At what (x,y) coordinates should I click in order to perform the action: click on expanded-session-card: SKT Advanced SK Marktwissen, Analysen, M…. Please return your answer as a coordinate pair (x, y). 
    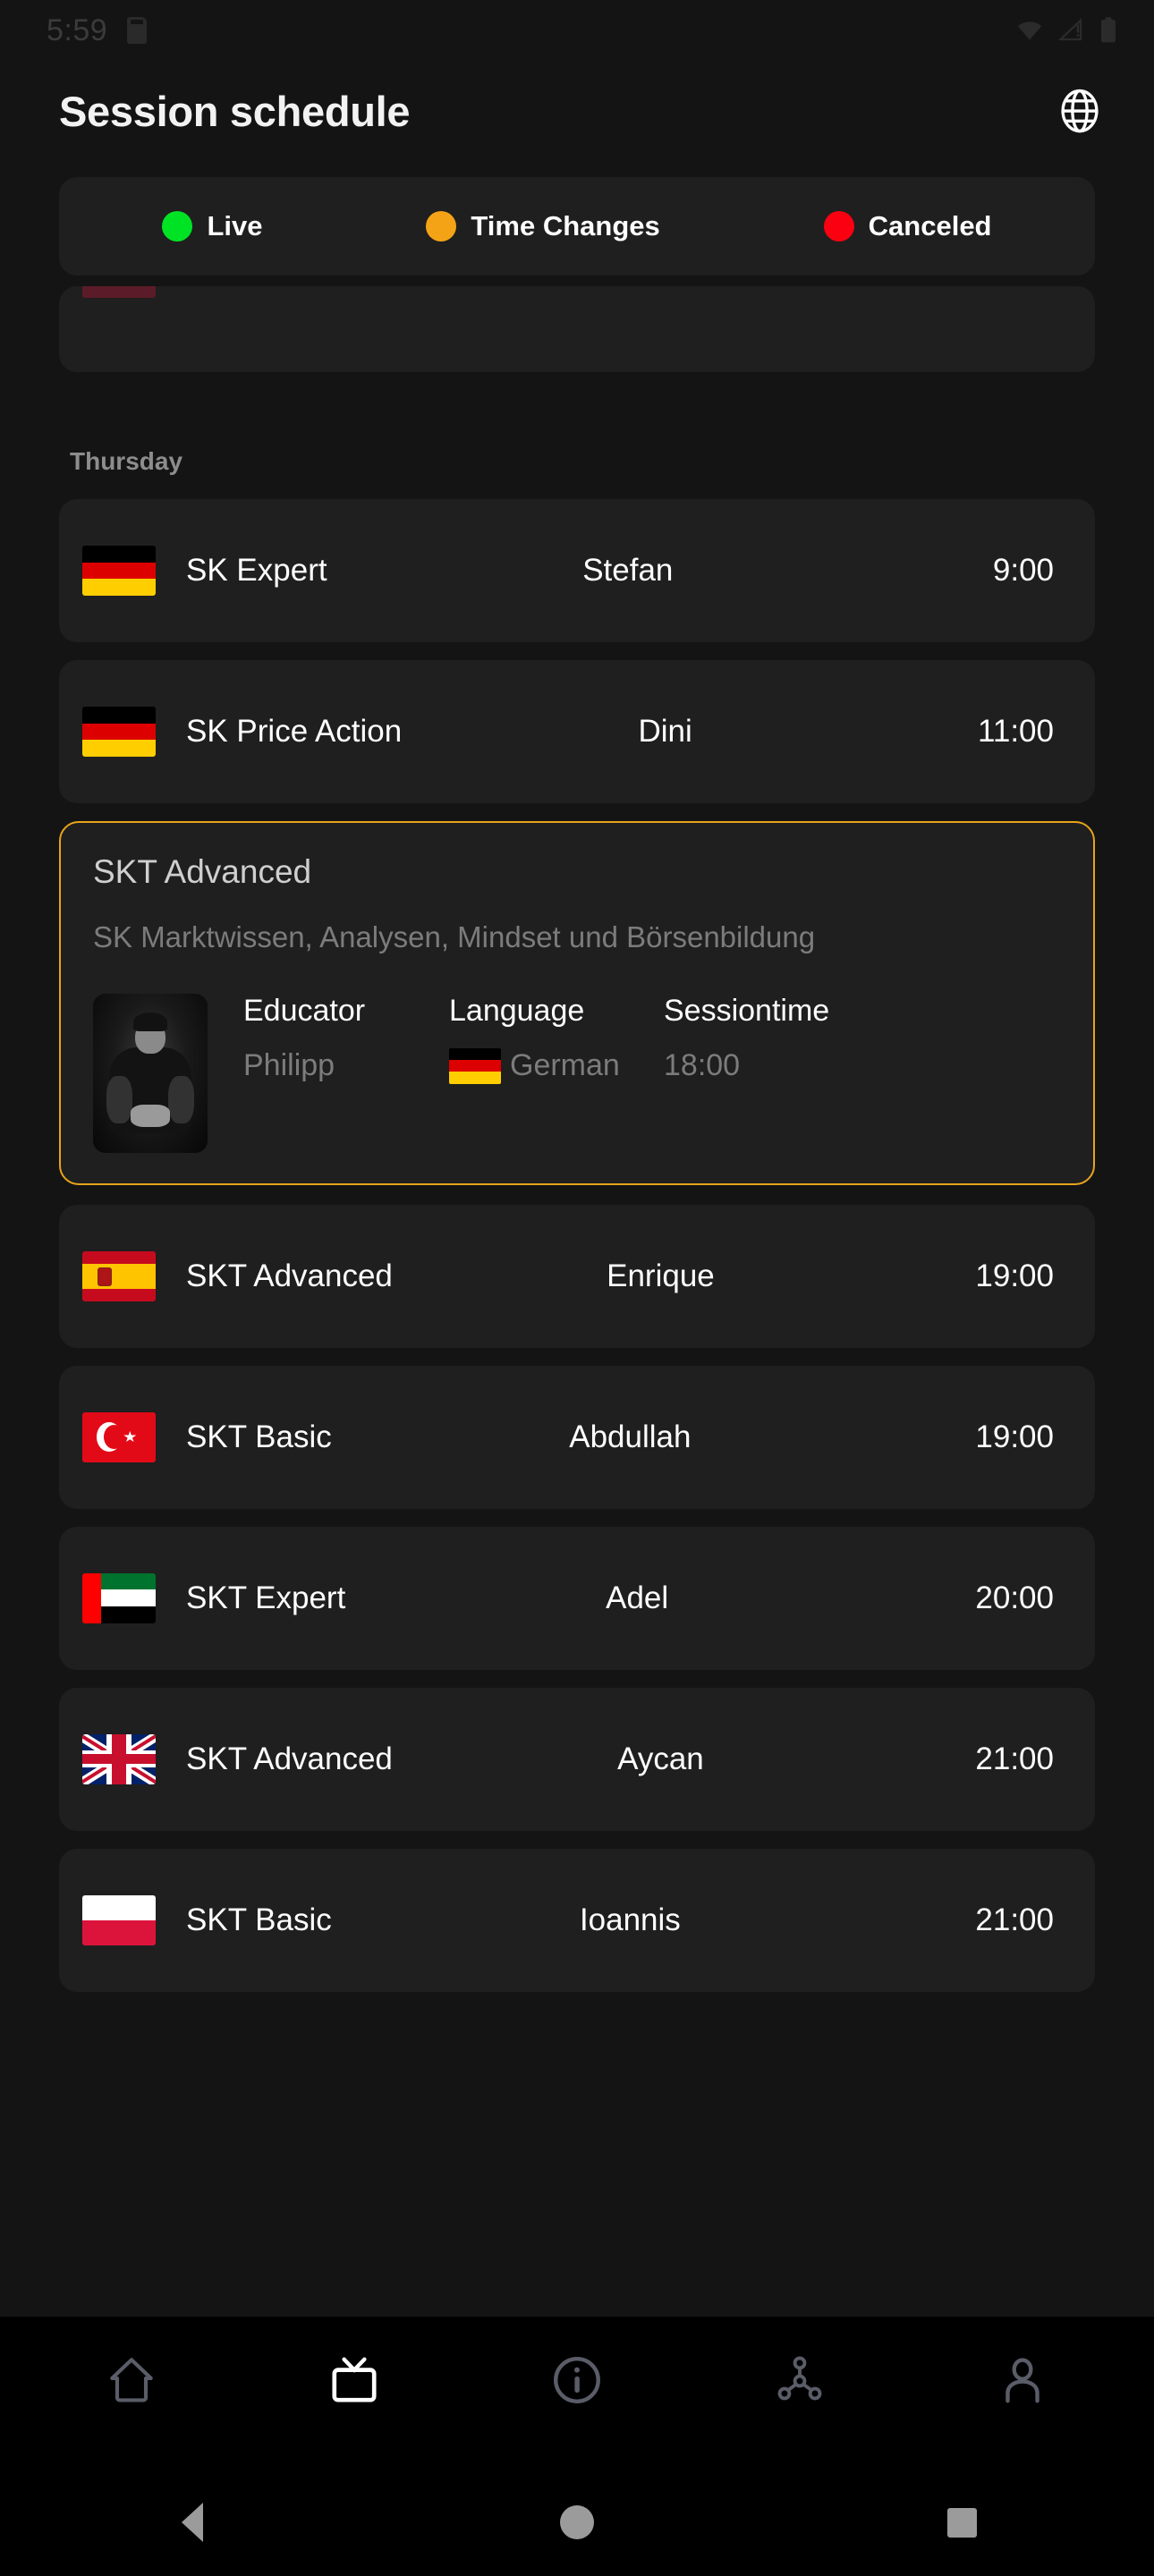
    Looking at the image, I should click on (577, 1003).